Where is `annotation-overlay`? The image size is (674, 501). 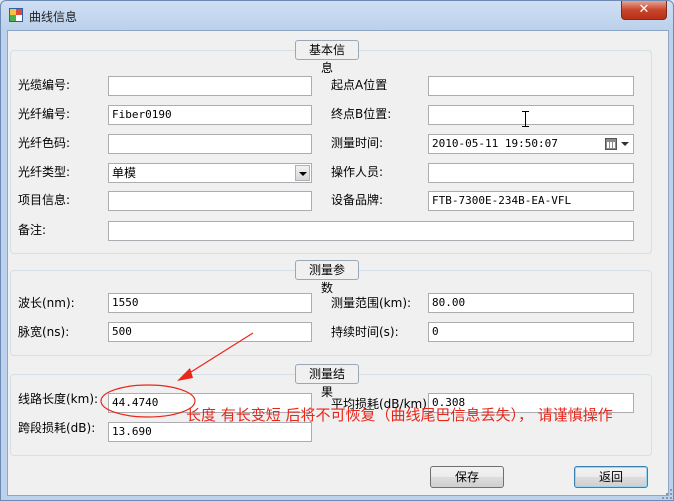
annotation-overlay is located at coordinates (177, 375).